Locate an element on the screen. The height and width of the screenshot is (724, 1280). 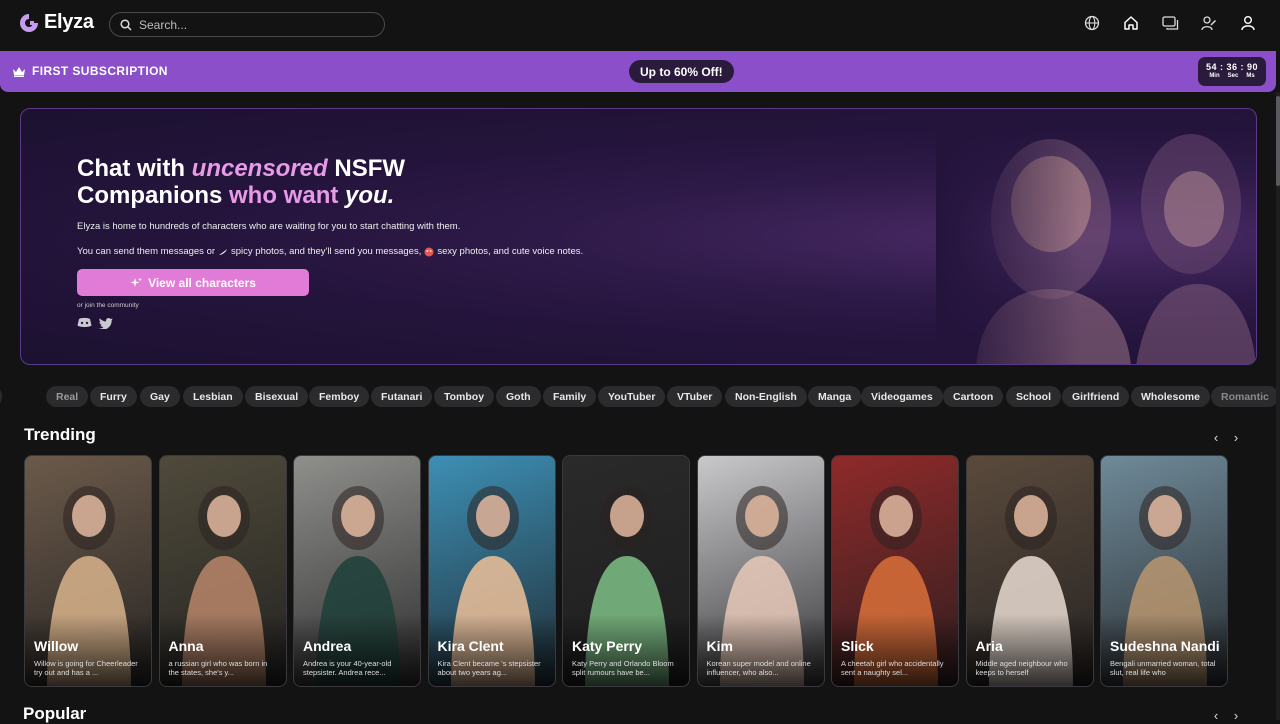
tag-youtuber: YouTuber is located at coordinates (632, 396).